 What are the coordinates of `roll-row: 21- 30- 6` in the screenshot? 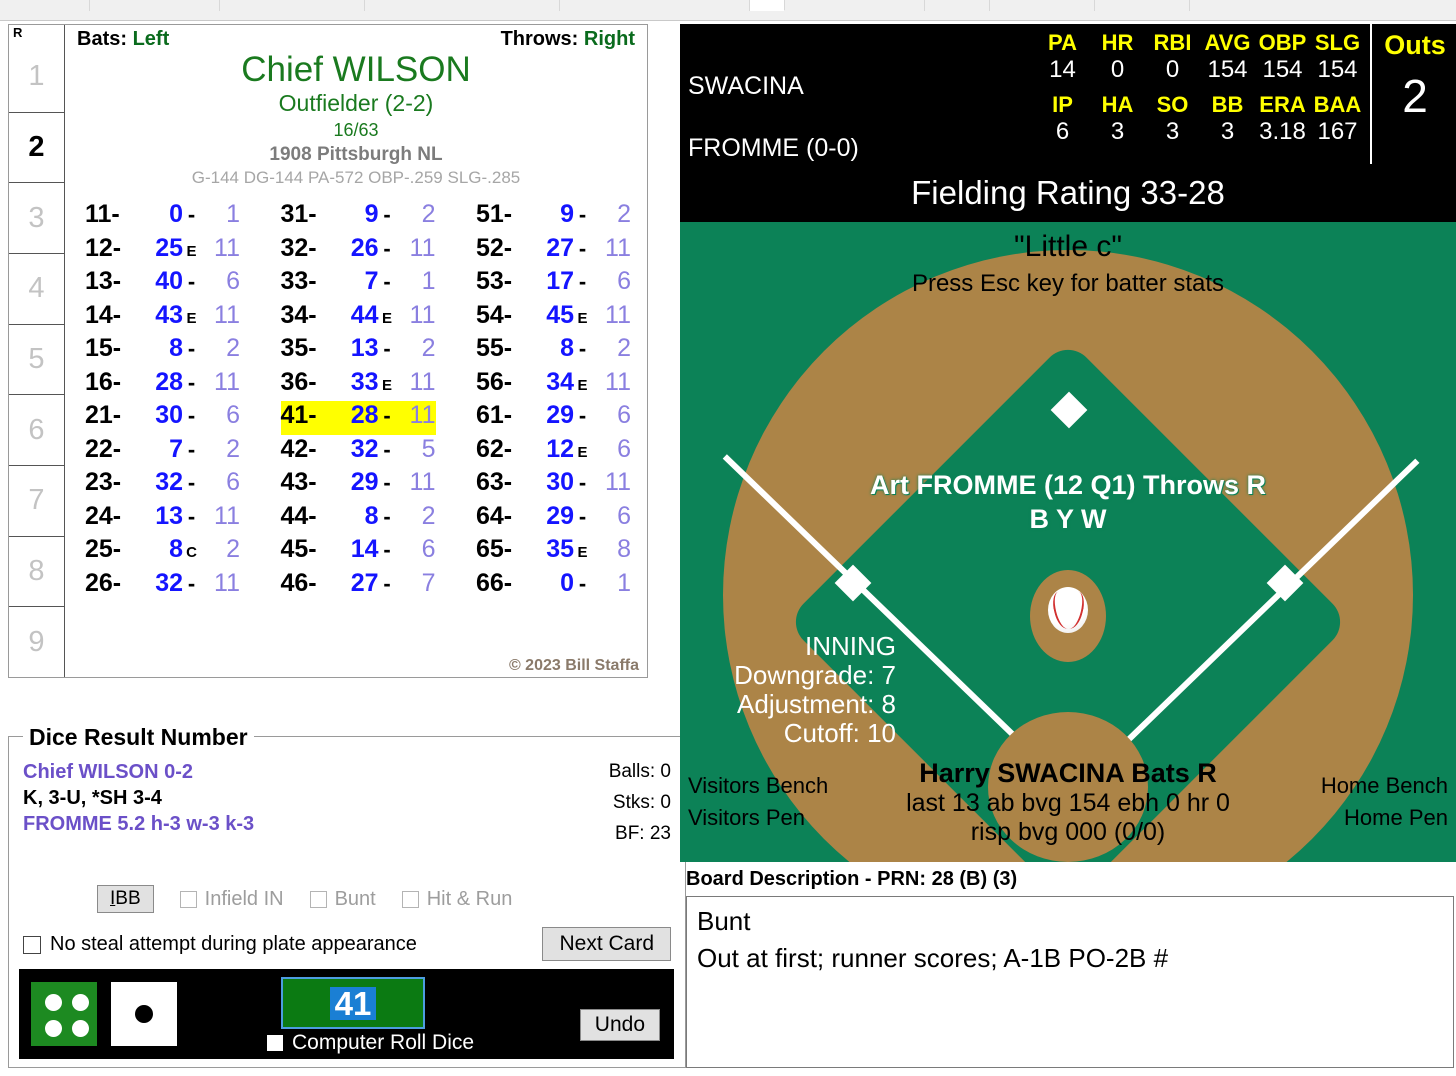 It's located at (162, 418).